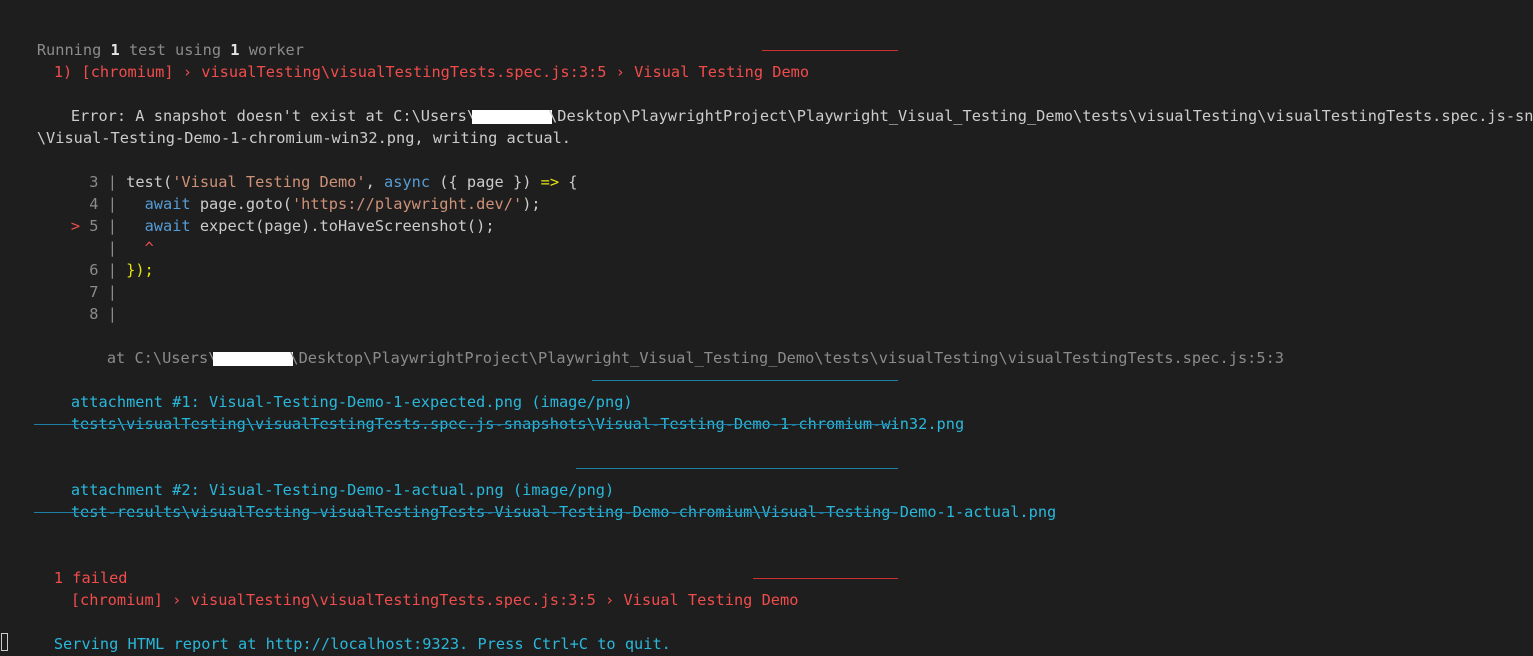  I want to click on code-token: expect(page).toHaveScreenshot();, so click(342, 226).